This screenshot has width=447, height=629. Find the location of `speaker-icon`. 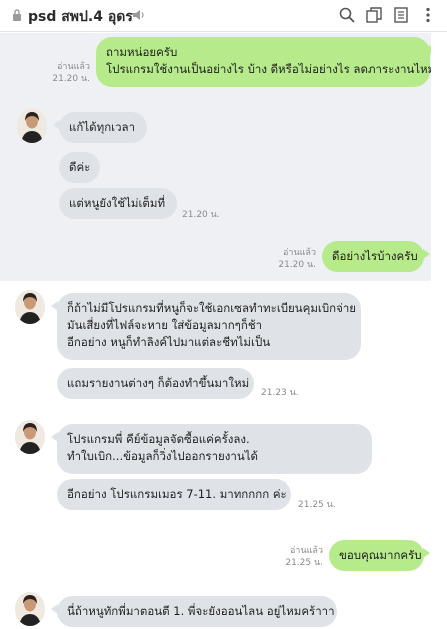

speaker-icon is located at coordinates (138, 15).